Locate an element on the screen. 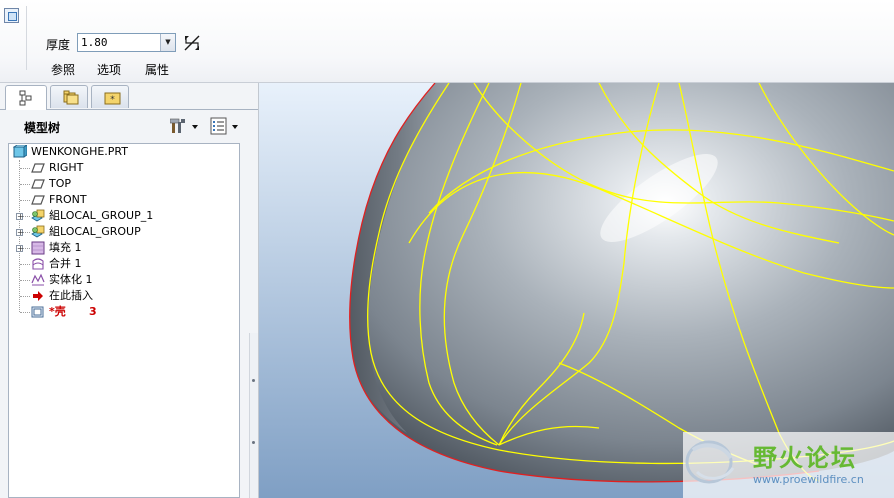 This screenshot has height=498, width=894. folder-icon is located at coordinates (71, 97).